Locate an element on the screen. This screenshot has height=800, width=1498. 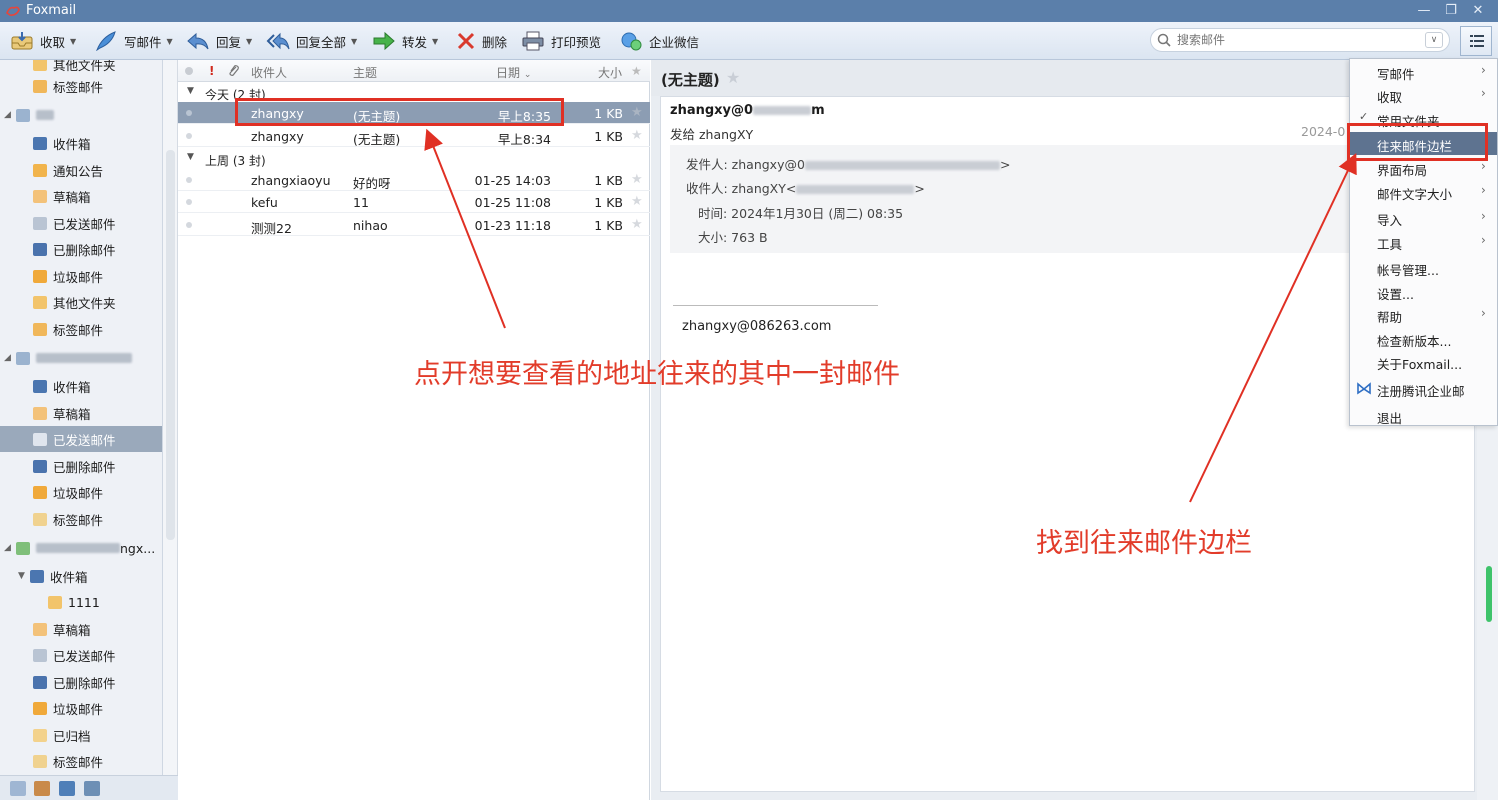
mail-row: zhangxy (无主题) 早上8:34 1 KB ★ is located at coordinates (414, 136).